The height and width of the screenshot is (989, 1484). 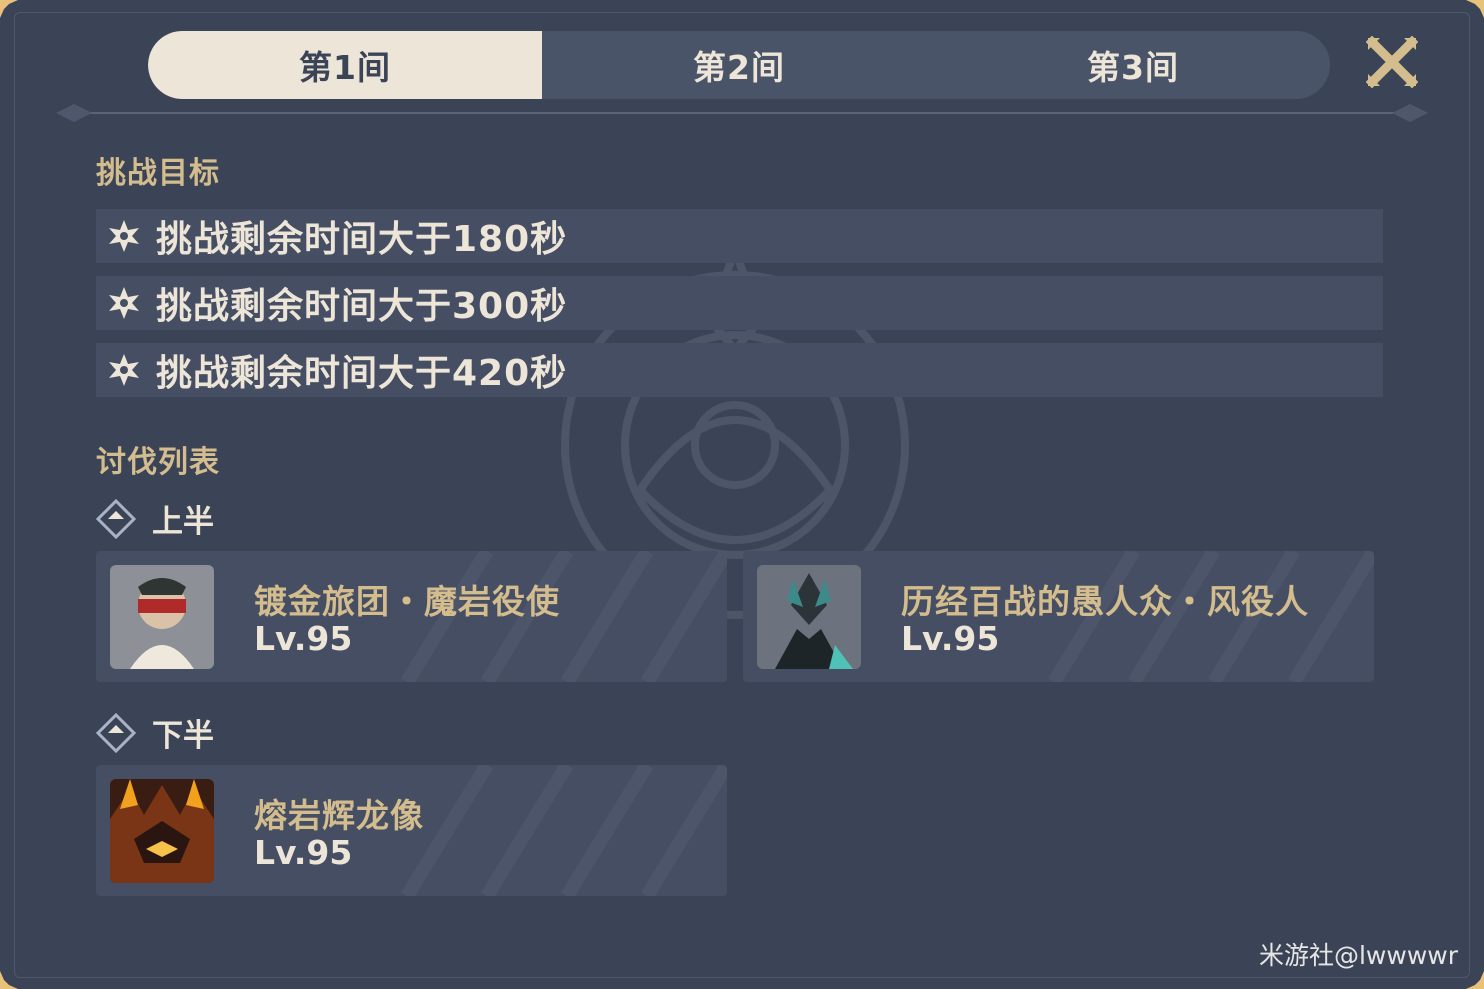 I want to click on enemy-card: 历经百战的愚人众・风役人 Lv.95, so click(x=1058, y=616).